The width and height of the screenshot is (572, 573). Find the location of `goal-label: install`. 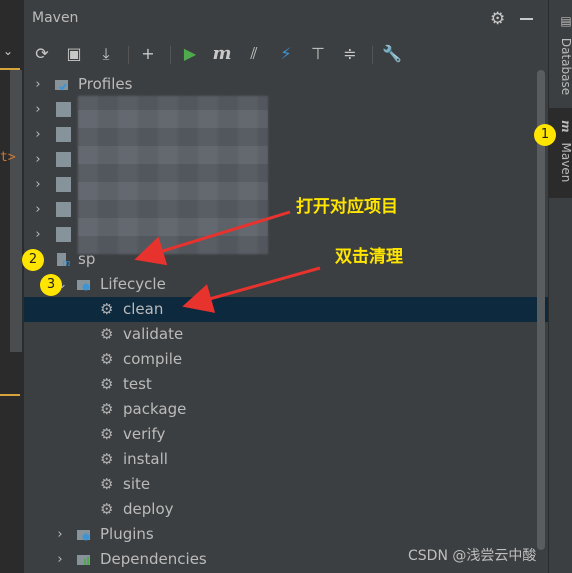

goal-label: install is located at coordinates (145, 459).